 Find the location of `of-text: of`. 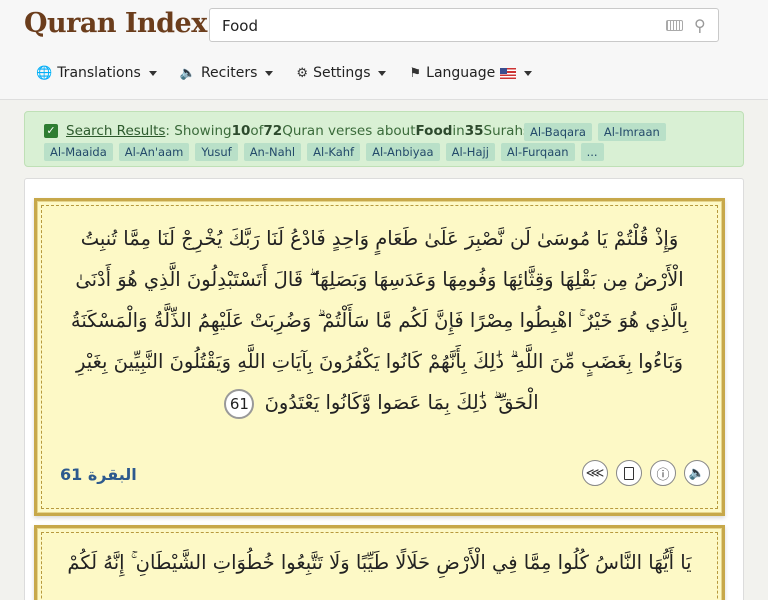

of-text: of is located at coordinates (257, 131).